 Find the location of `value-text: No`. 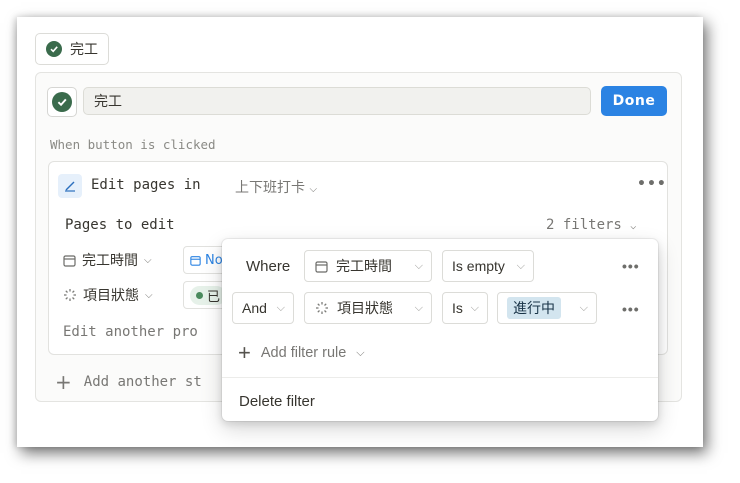

value-text: No is located at coordinates (214, 260).